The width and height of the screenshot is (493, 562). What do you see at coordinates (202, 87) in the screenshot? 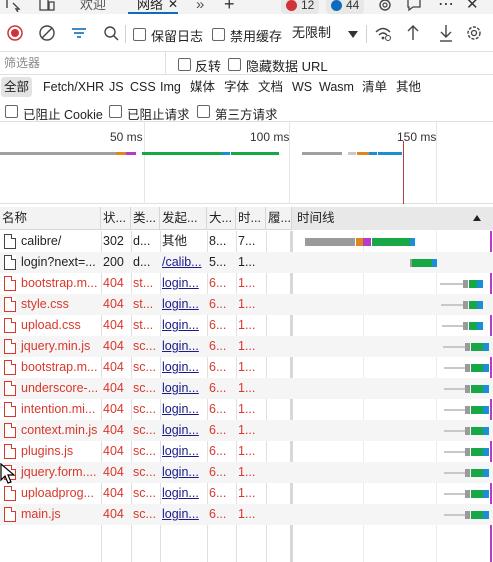
I see `type-media: 媒体` at bounding box center [202, 87].